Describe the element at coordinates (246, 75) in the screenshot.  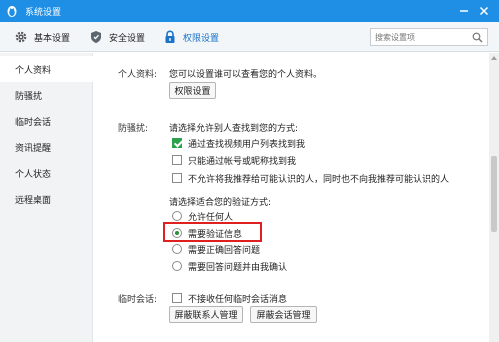
I see `profile-description: 您可以设置谁可以查看您的个人资料。` at that location.